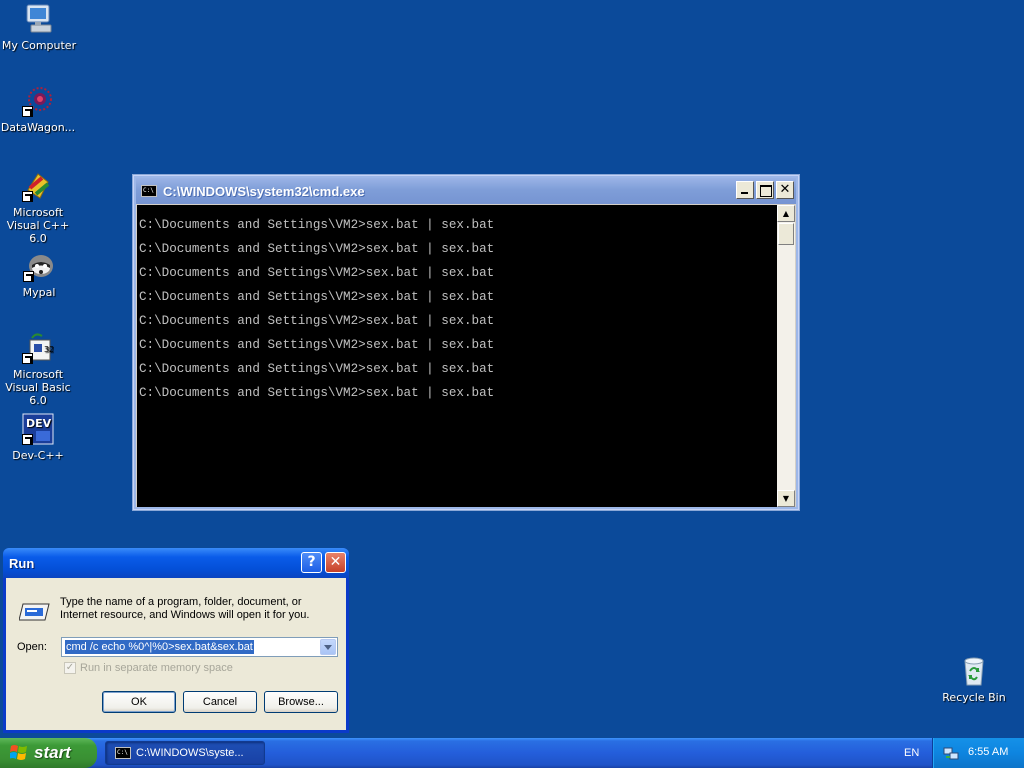  Describe the element at coordinates (18, 753) in the screenshot. I see `windows-logo-icon` at that location.